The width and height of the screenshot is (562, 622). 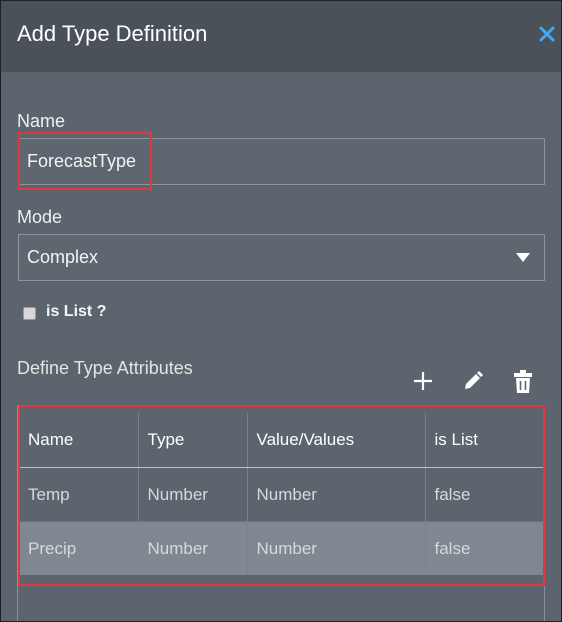 I want to click on column-header-name: Name, so click(x=79, y=440).